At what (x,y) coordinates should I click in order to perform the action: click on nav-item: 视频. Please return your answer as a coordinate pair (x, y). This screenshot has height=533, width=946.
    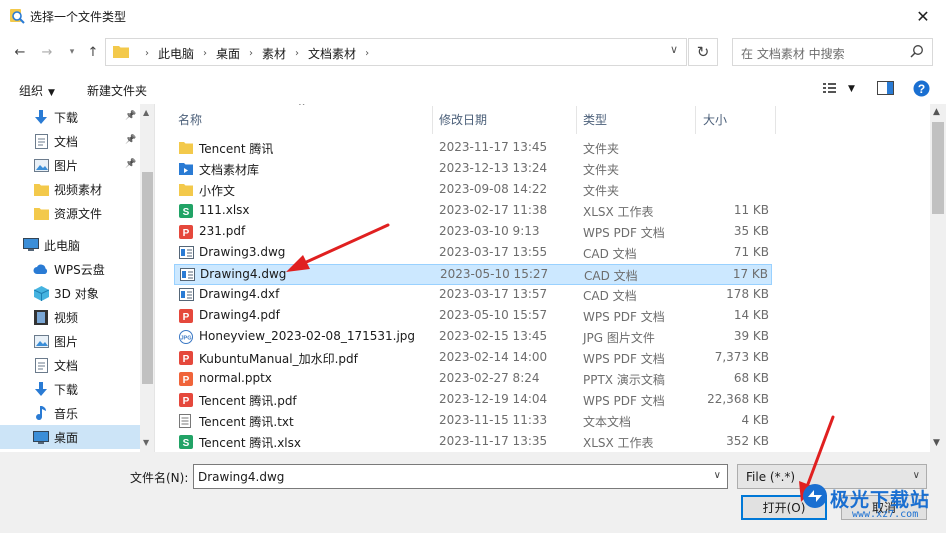
    Looking at the image, I should click on (55, 317).